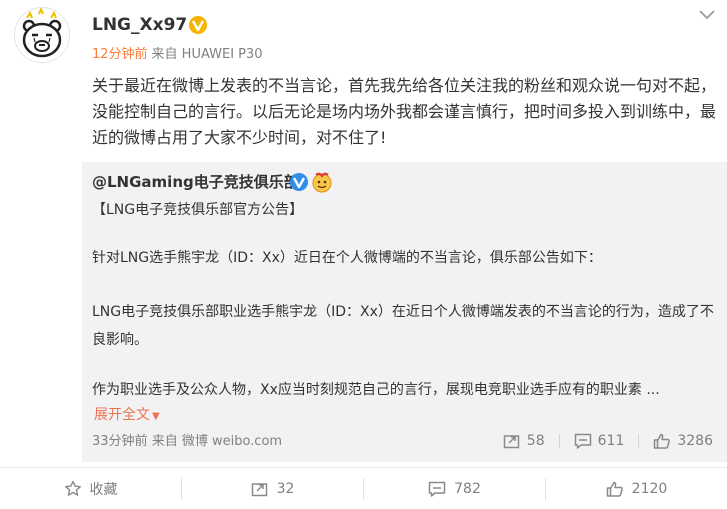  Describe the element at coordinates (322, 182) in the screenshot. I see `emoji-badge-icon` at that location.